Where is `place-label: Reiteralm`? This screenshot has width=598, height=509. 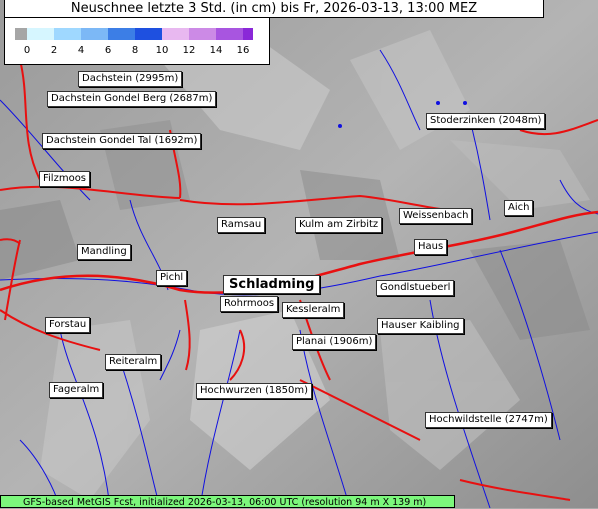 place-label: Reiteralm is located at coordinates (133, 362).